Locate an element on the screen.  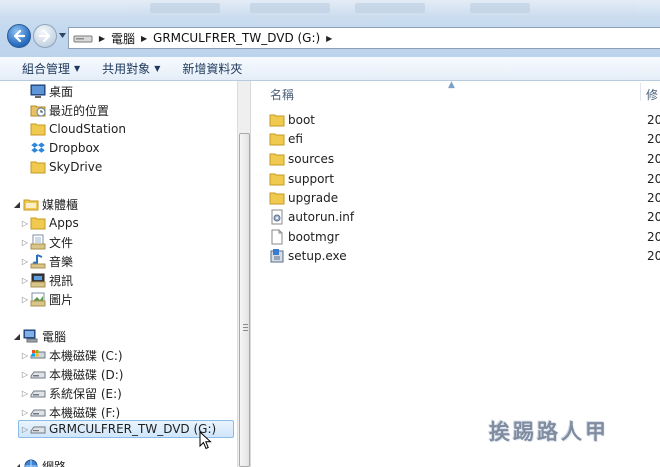
setup-exe-icon is located at coordinates (277, 256).